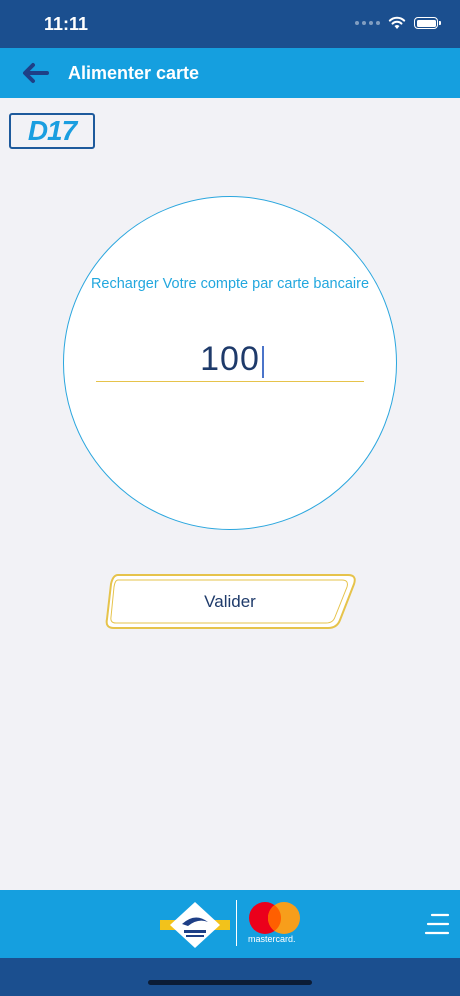 This screenshot has height=996, width=460. What do you see at coordinates (263, 362) in the screenshot?
I see `text-caret` at bounding box center [263, 362].